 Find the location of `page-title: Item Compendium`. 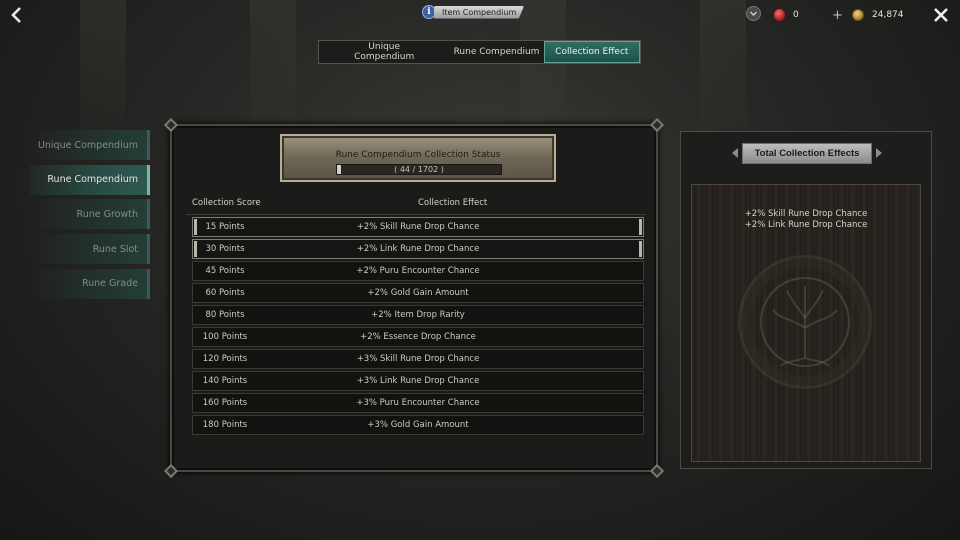

page-title: Item Compendium is located at coordinates (479, 12).